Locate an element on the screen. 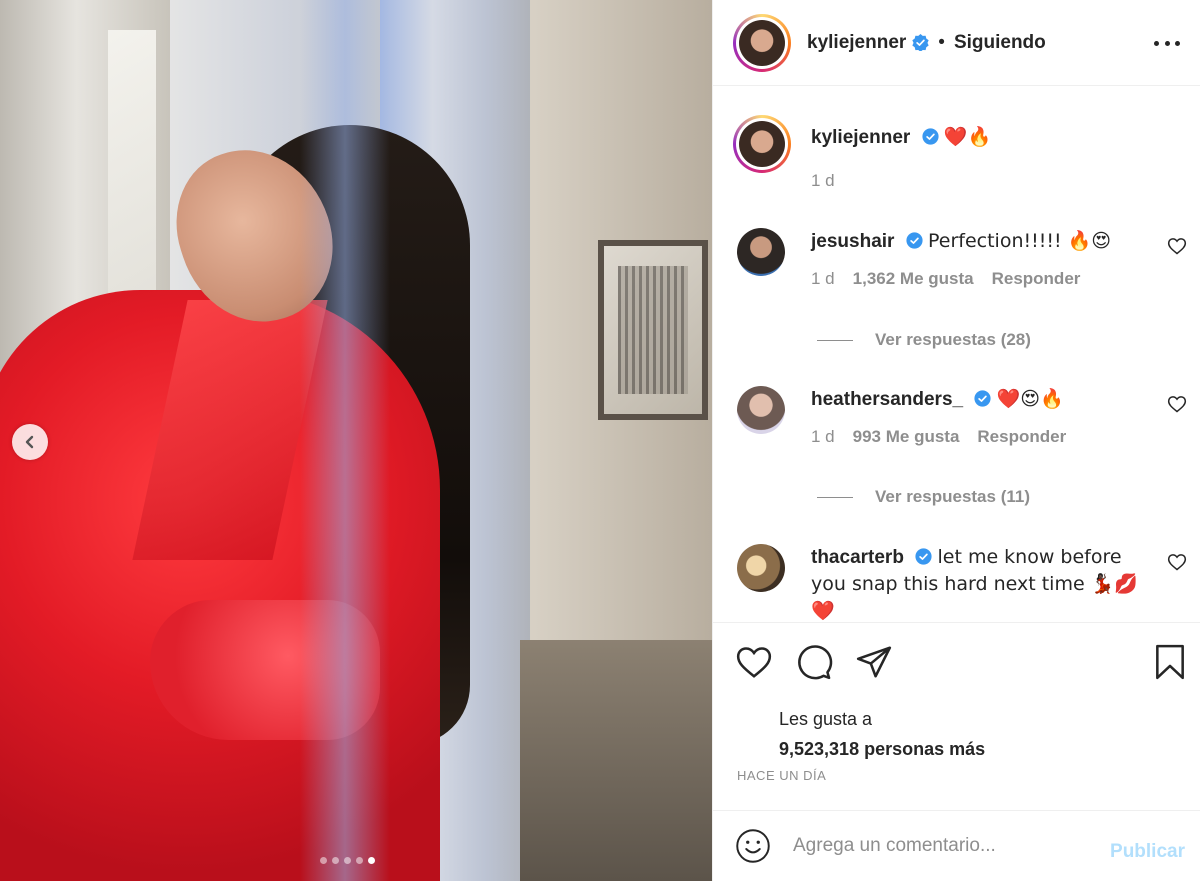  more-horizontal-icon is located at coordinates (1156, 43).